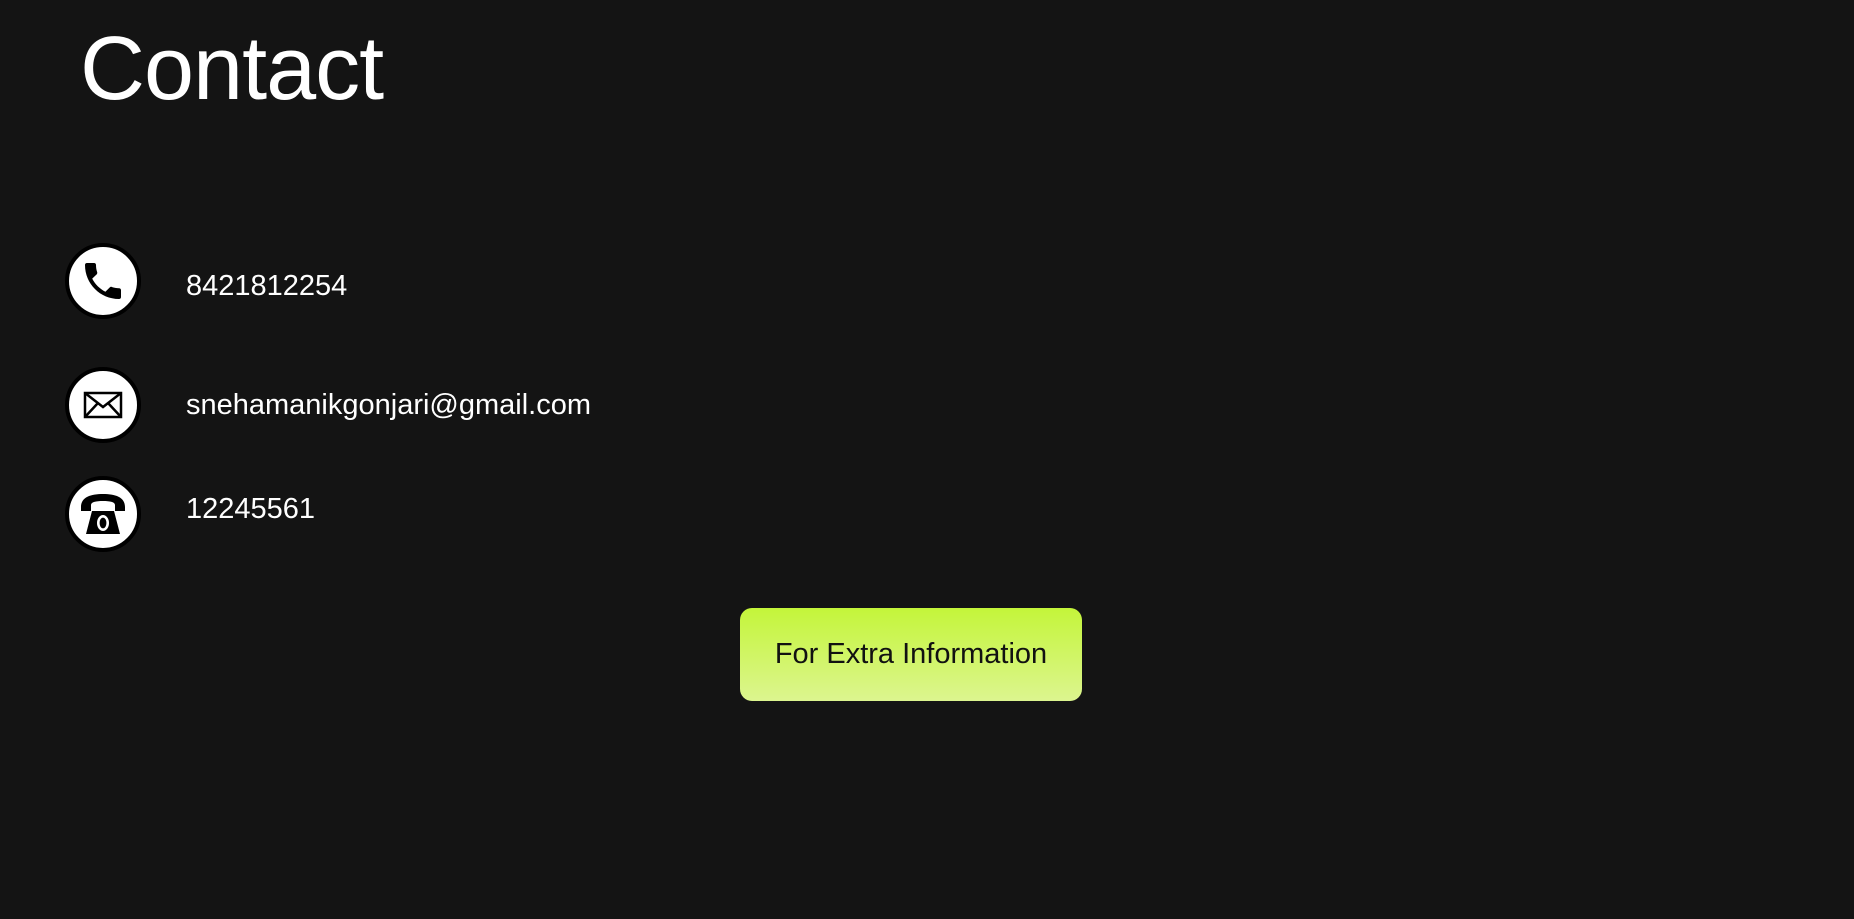 Image resolution: width=1854 pixels, height=919 pixels. I want to click on contact-item-telephone: 12245561, so click(190, 514).